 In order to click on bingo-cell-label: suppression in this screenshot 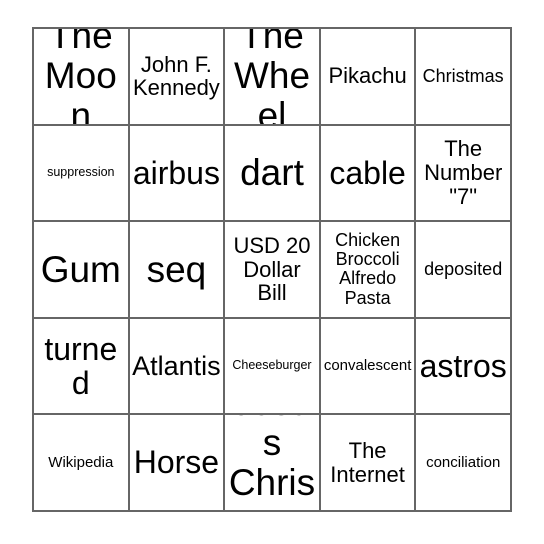, I will do `click(81, 172)`.